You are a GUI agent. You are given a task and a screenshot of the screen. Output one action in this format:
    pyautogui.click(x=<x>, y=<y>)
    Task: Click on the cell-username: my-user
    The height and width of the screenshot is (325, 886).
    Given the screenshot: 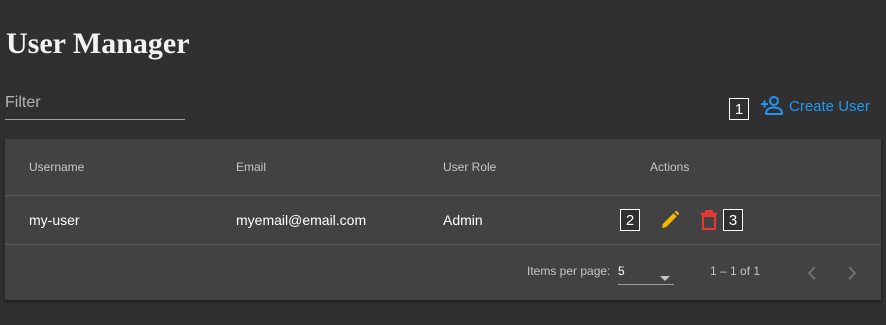 What is the action you would take?
    pyautogui.click(x=54, y=219)
    